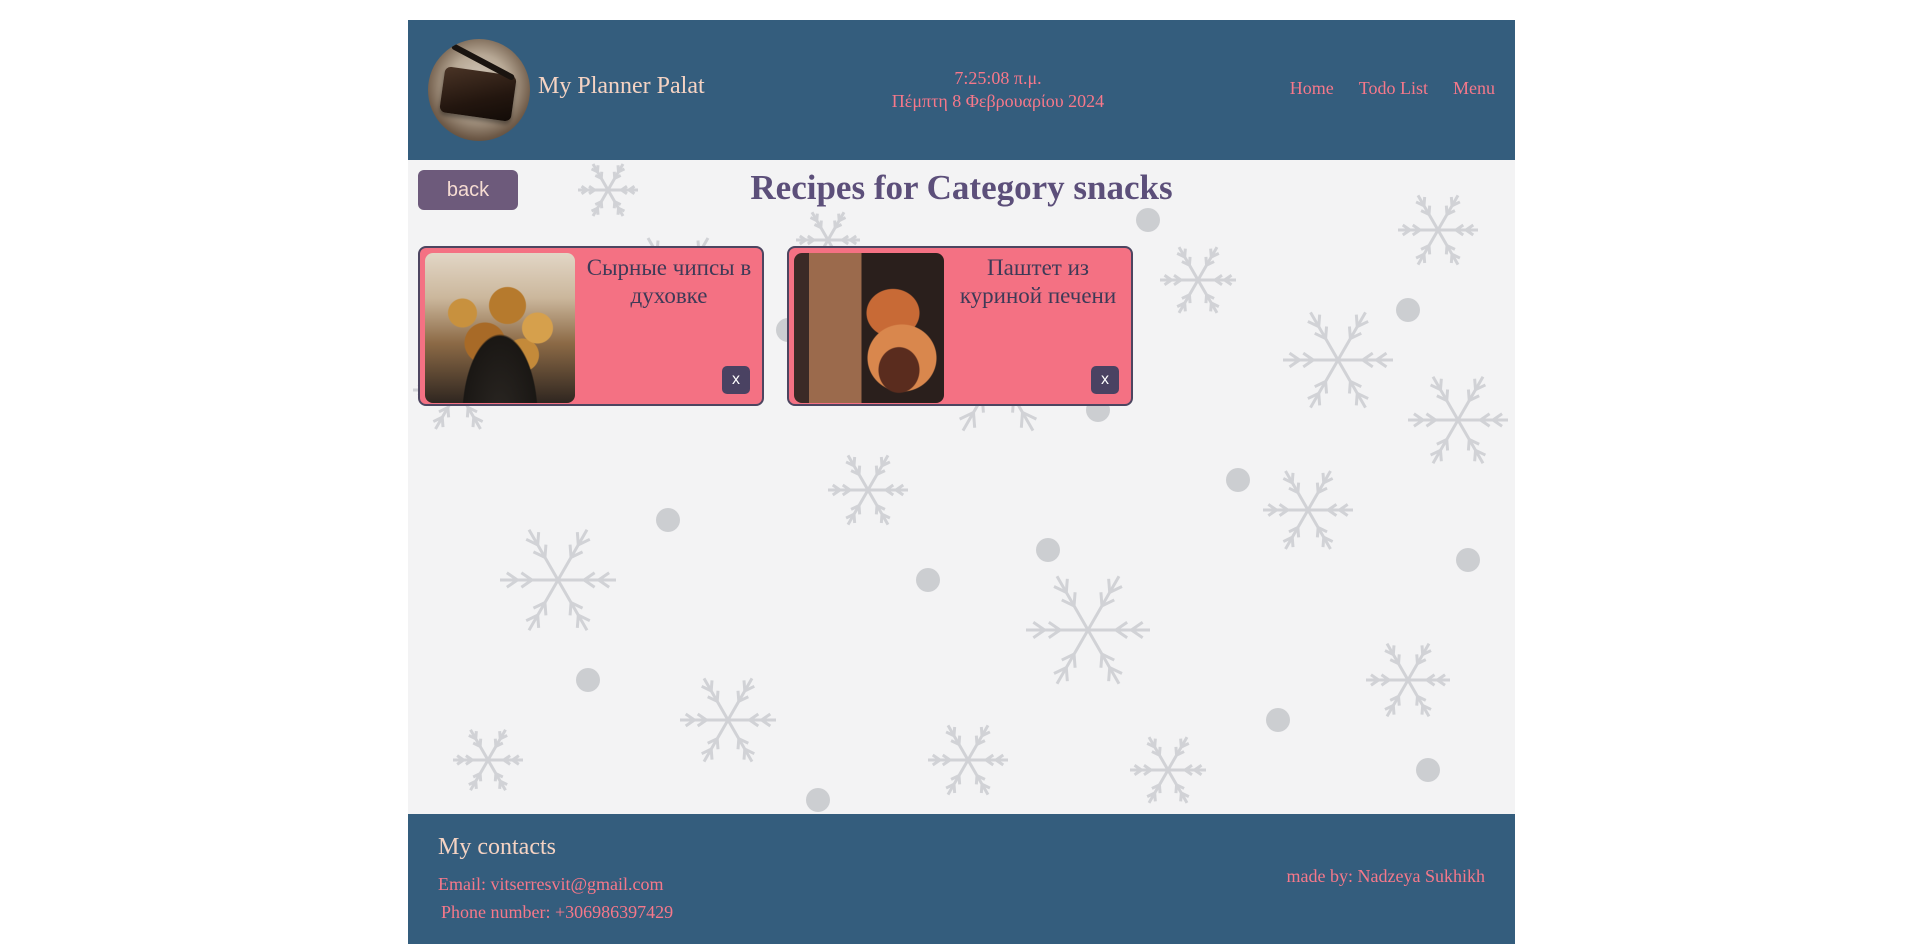 This screenshot has width=1914, height=951. Describe the element at coordinates (1474, 88) in the screenshot. I see `nav-menu: Menu` at that location.